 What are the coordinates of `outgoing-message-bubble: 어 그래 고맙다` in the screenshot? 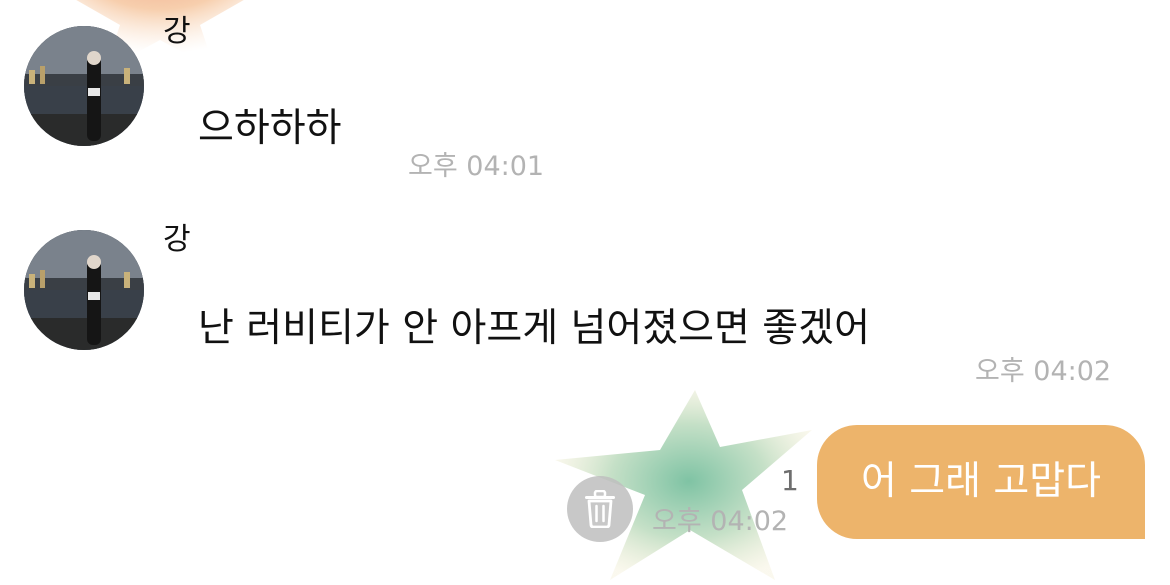 It's located at (981, 482).